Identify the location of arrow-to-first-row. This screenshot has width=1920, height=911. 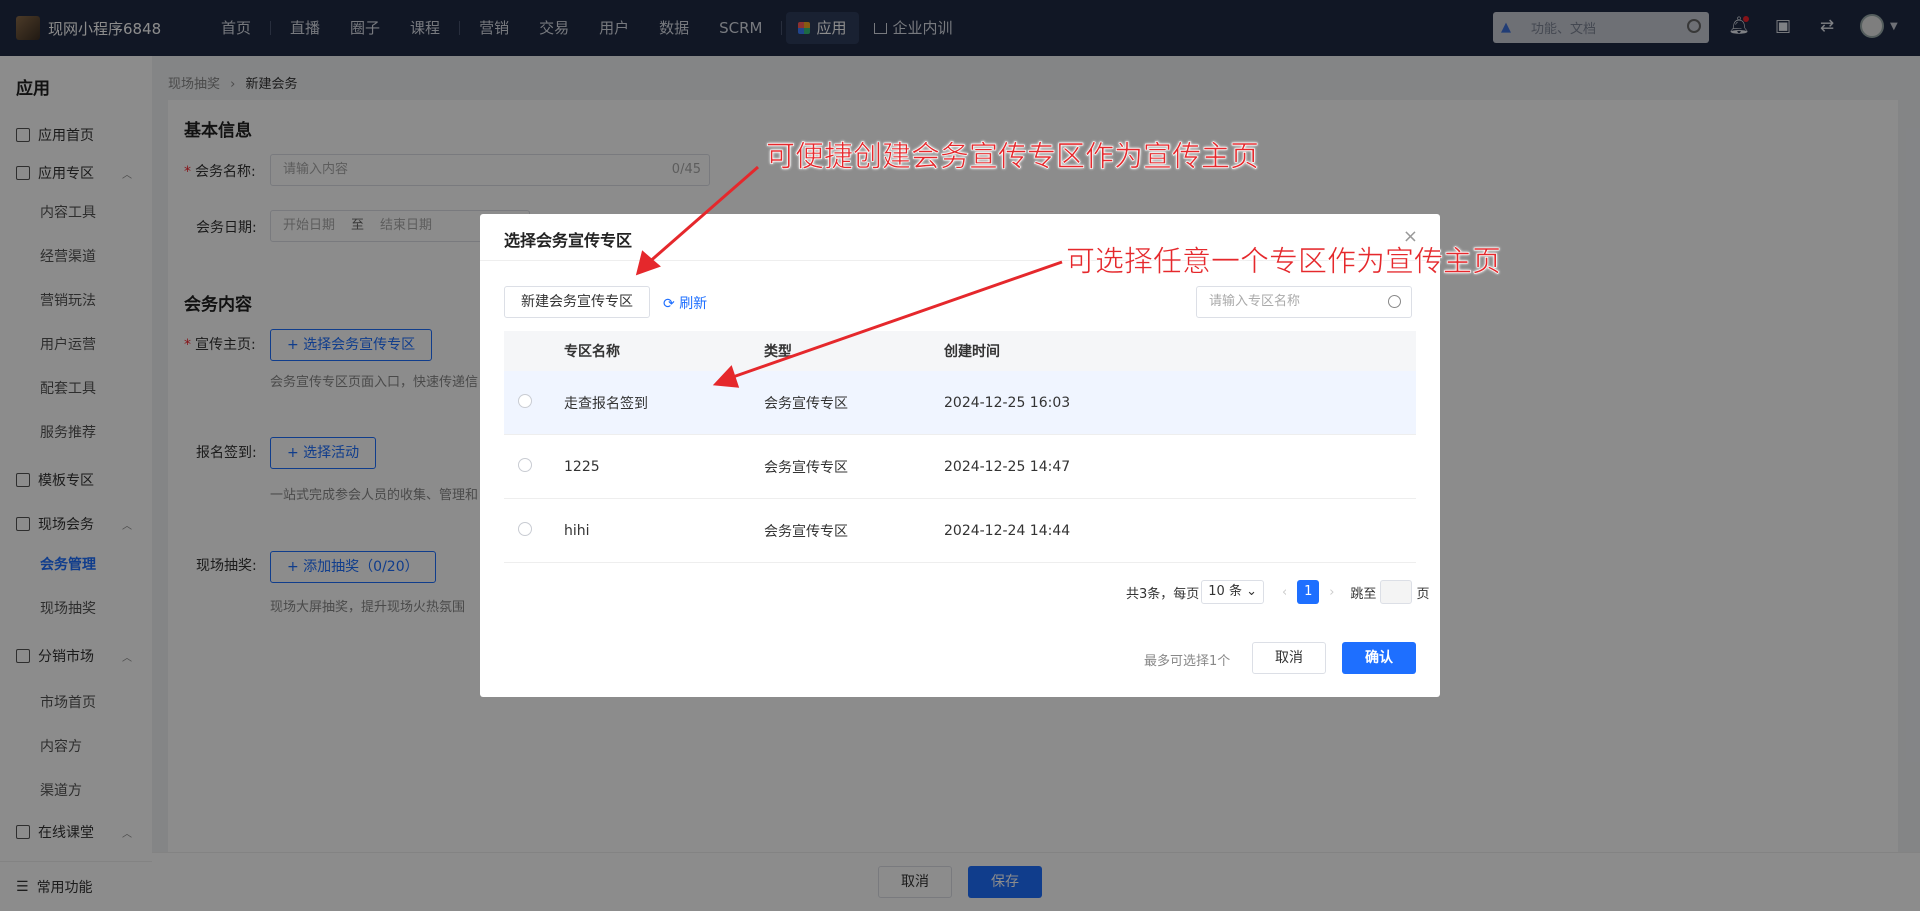
(896, 320).